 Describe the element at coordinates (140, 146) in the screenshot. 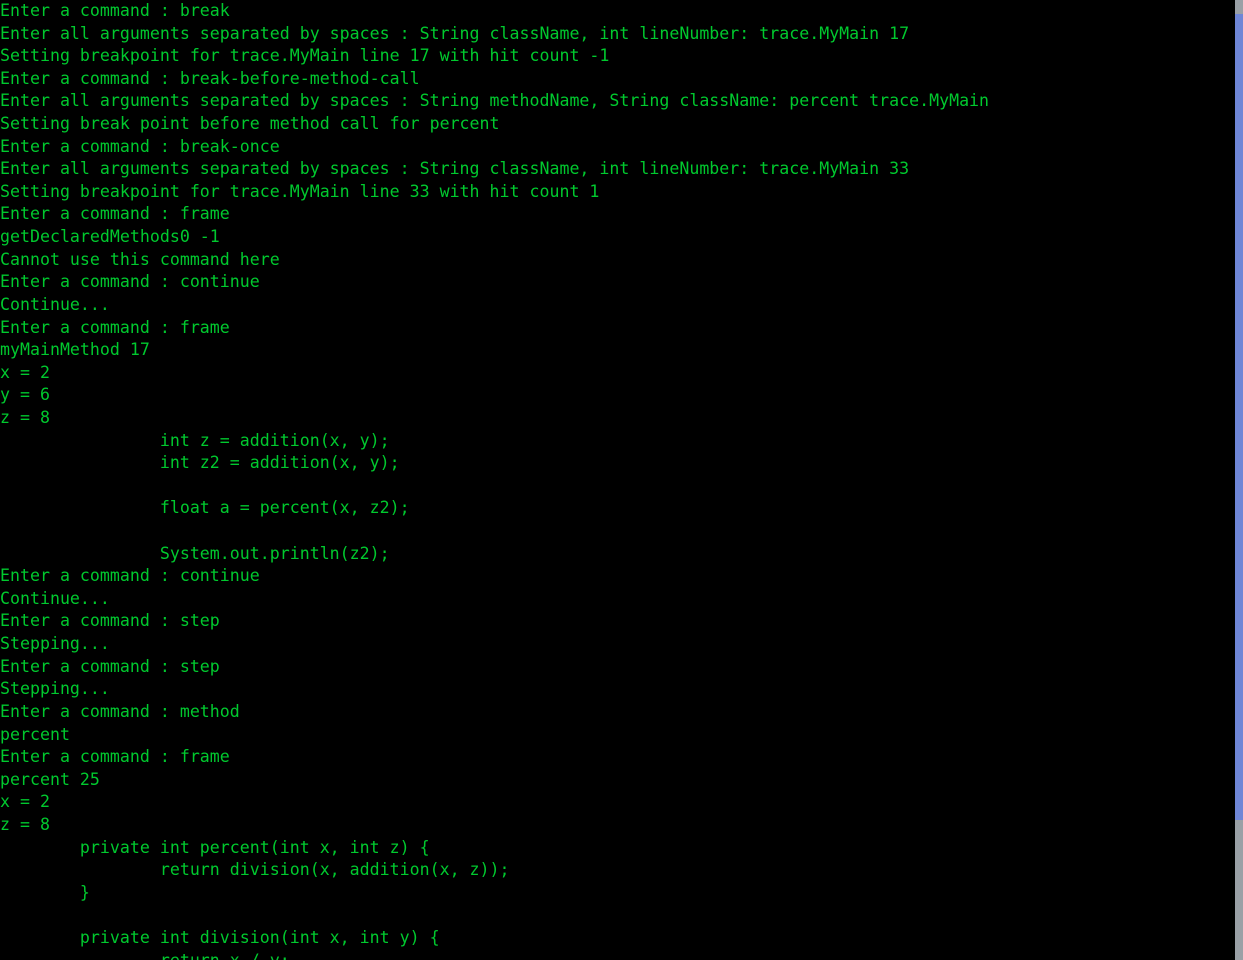

I see `console-line: Enter a command : break-once` at that location.